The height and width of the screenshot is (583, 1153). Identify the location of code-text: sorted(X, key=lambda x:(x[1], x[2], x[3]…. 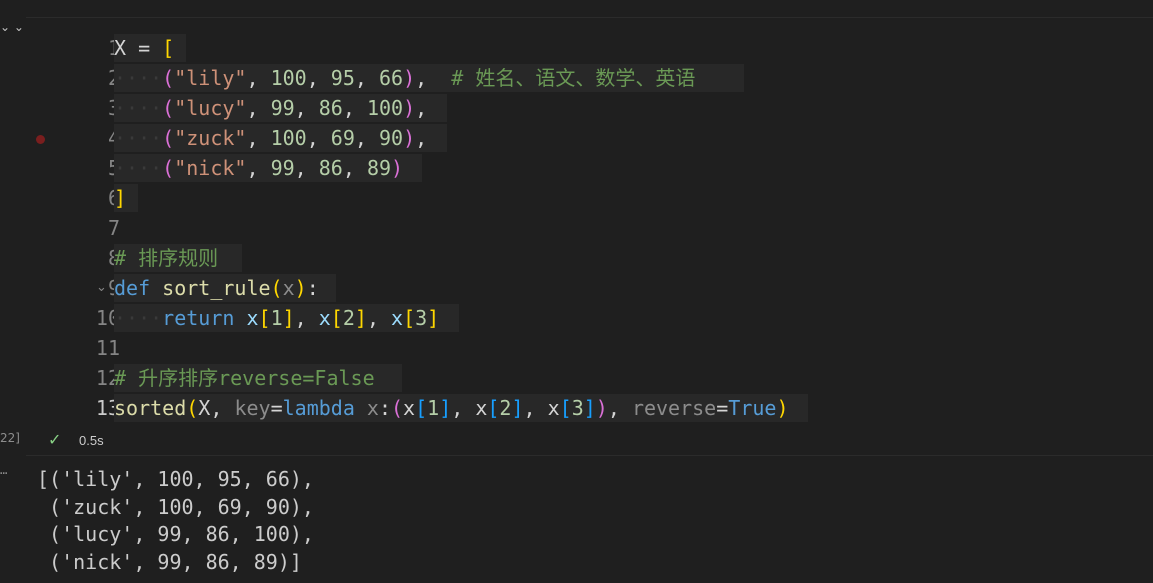
(451, 408).